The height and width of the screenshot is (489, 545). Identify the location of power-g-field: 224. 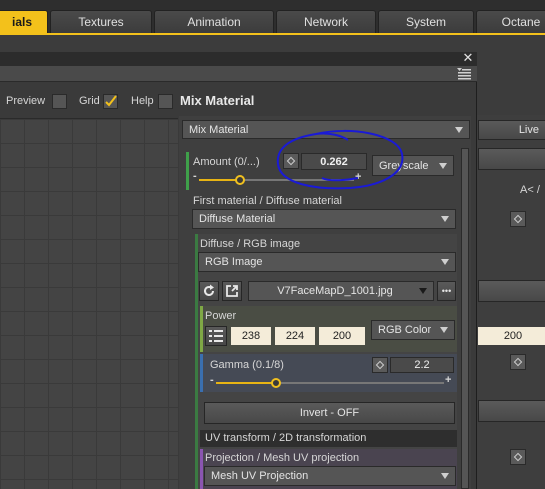
(295, 336).